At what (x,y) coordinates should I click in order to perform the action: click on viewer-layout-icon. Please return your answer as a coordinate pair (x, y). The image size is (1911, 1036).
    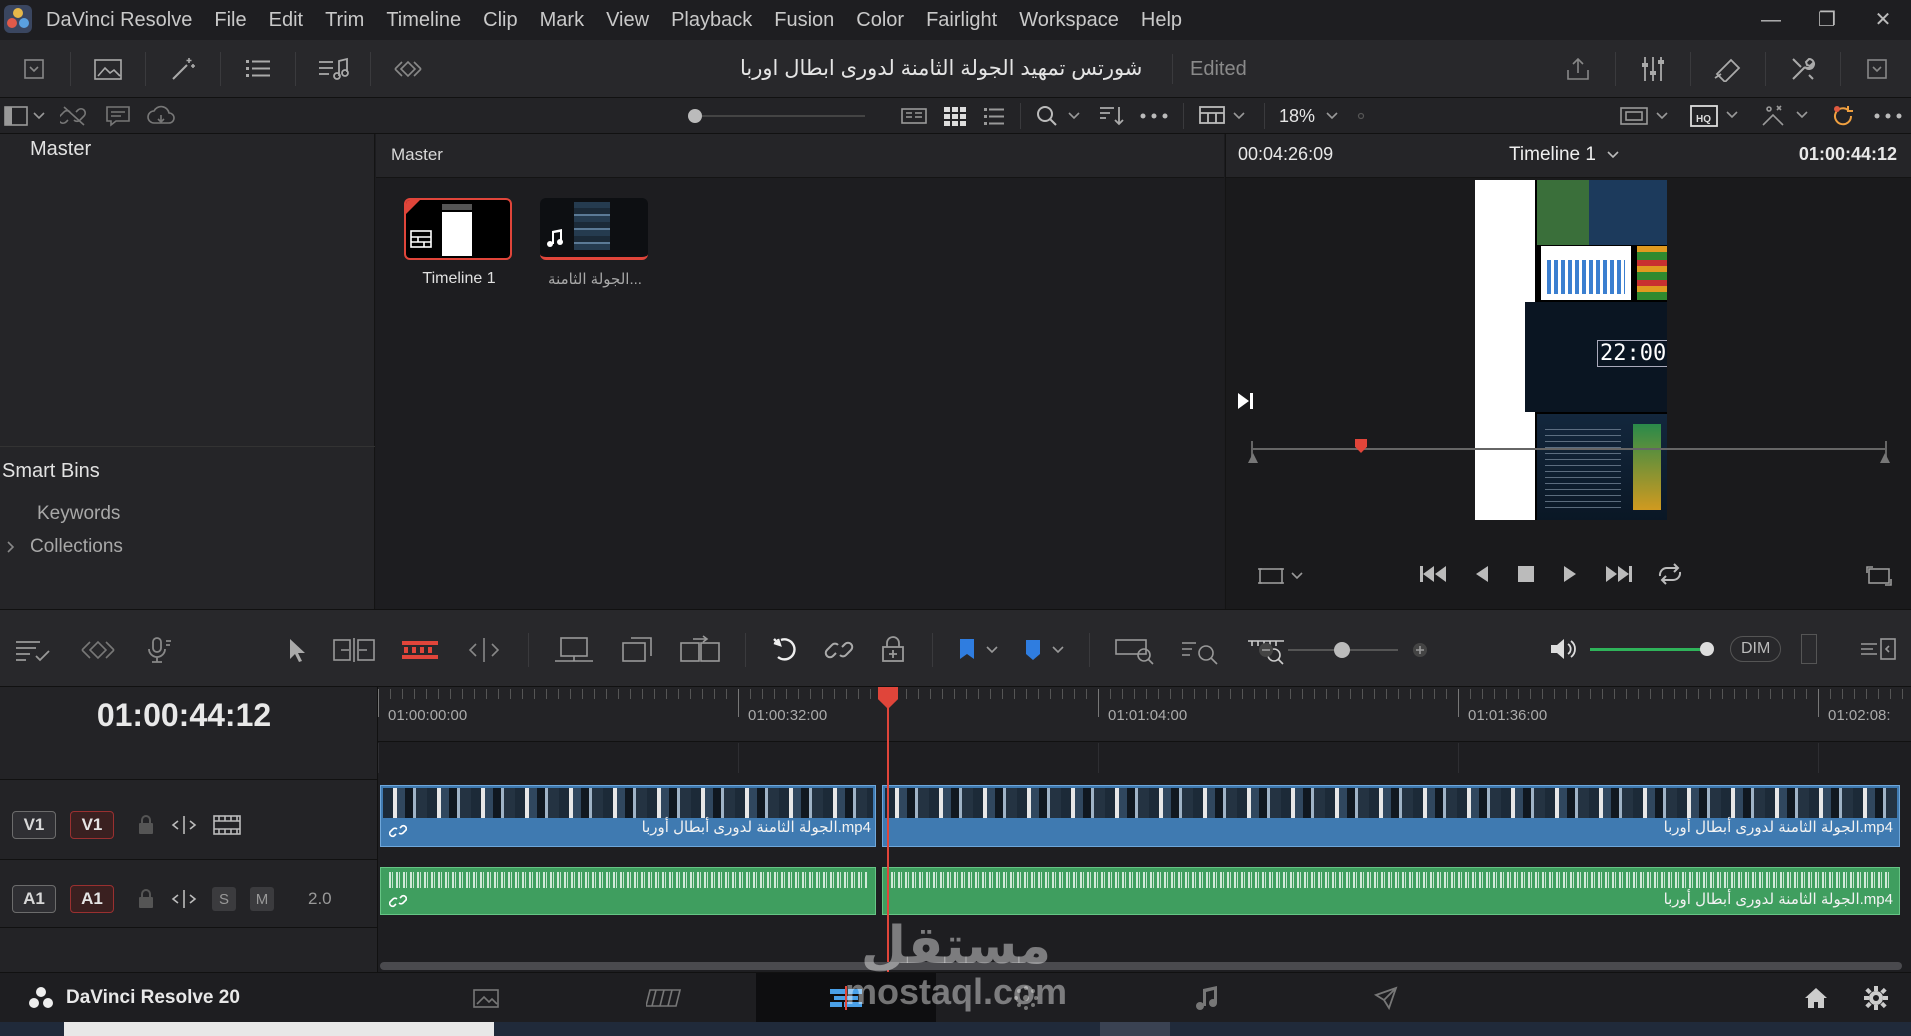
    Looking at the image, I should click on (1224, 116).